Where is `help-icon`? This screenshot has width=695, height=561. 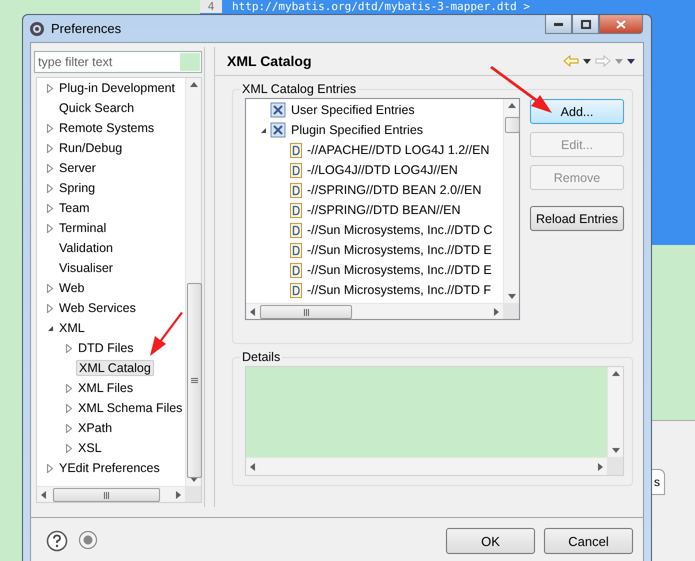
help-icon is located at coordinates (57, 541).